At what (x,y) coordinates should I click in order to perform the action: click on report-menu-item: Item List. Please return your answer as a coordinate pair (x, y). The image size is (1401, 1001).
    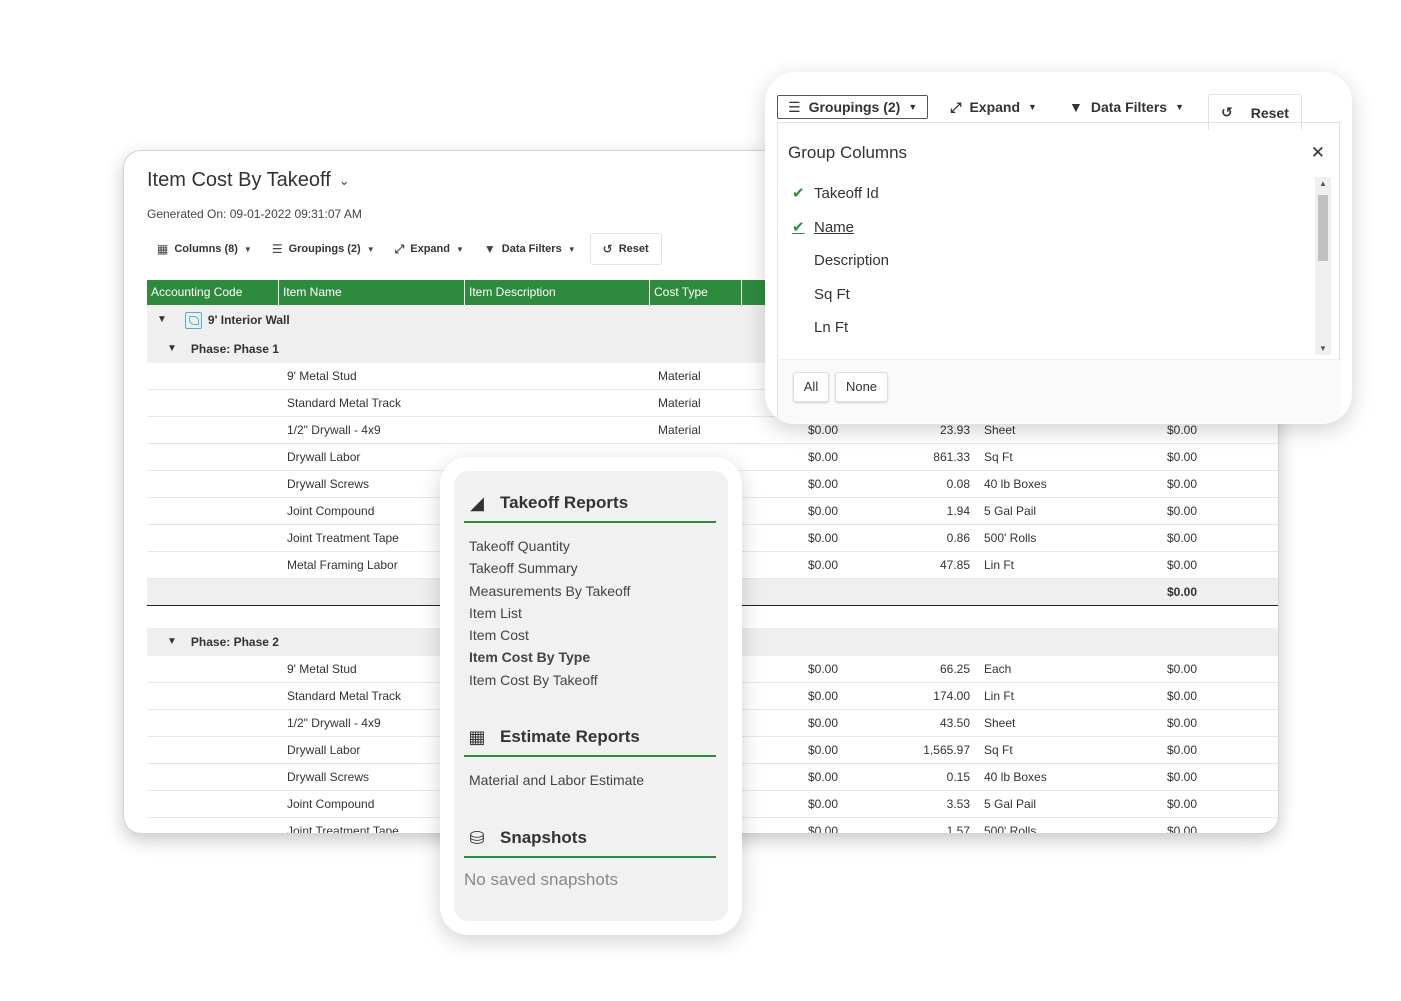
    Looking at the image, I should click on (592, 613).